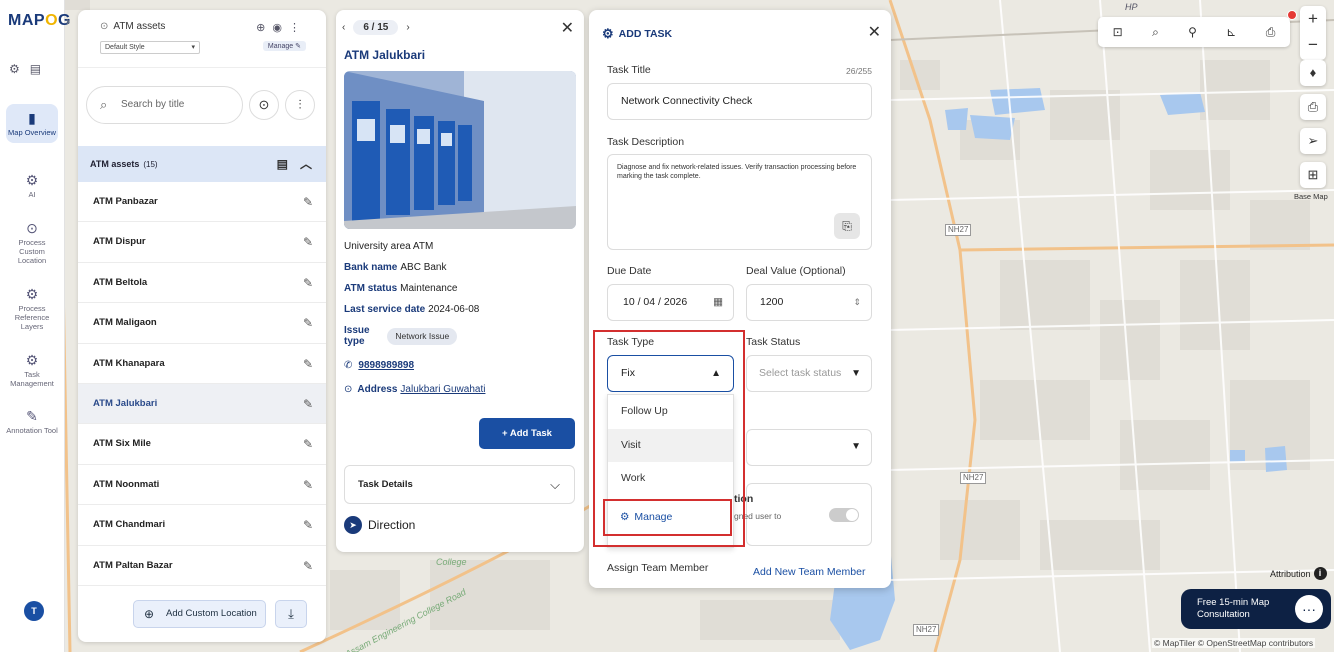 This screenshot has height=652, width=1334. What do you see at coordinates (202, 283) in the screenshot?
I see `list-item: ATM Beltola ✎` at bounding box center [202, 283].